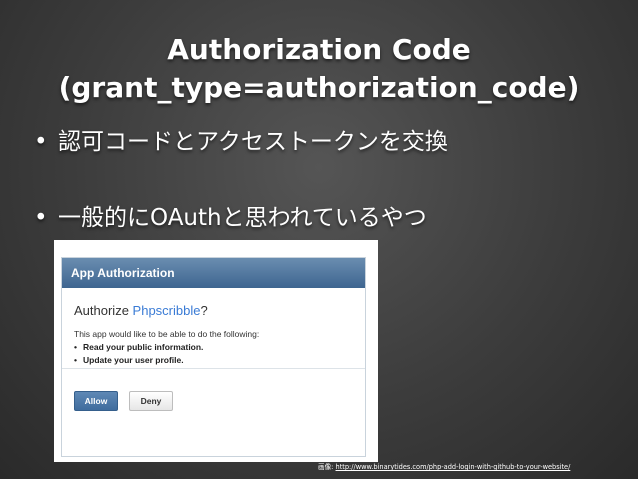 The image size is (638, 479). I want to click on allow-button: Allow, so click(96, 401).